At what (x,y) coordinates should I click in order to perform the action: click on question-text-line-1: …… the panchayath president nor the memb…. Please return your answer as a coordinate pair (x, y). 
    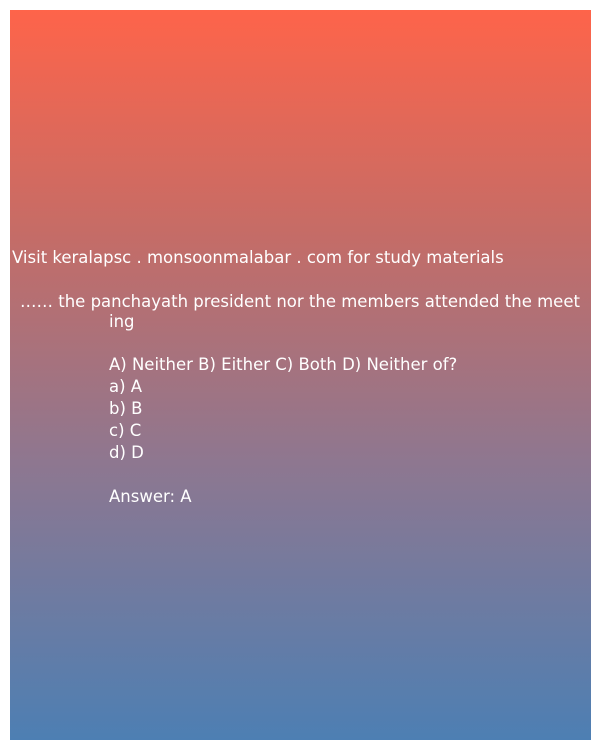
    Looking at the image, I should click on (300, 301).